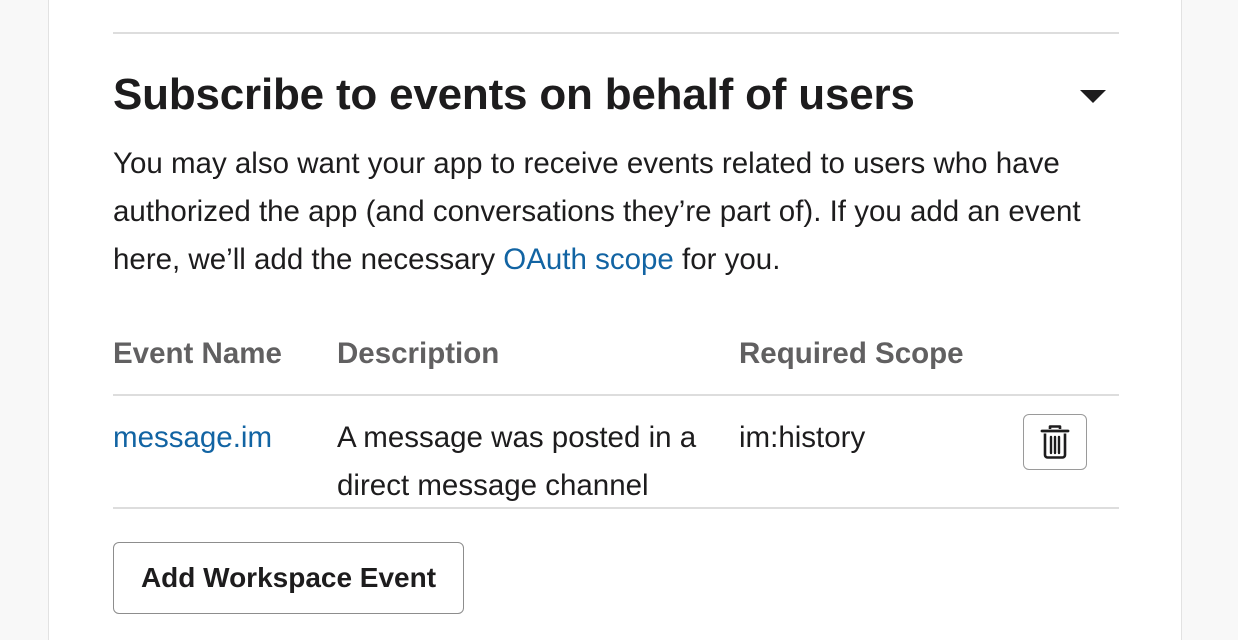  Describe the element at coordinates (616, 33) in the screenshot. I see `section-divider` at that location.